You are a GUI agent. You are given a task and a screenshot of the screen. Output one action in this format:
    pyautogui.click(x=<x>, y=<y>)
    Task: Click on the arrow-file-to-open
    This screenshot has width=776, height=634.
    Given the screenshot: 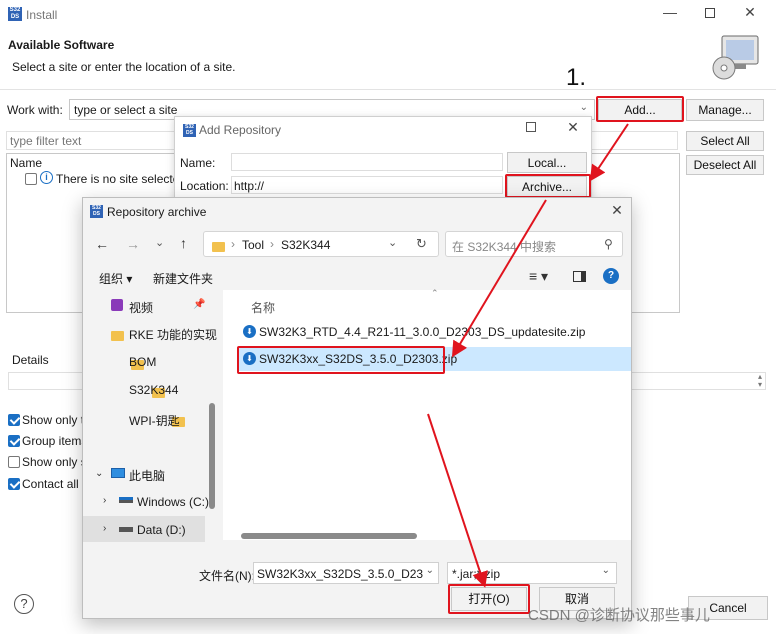 What is the action you would take?
    pyautogui.click(x=457, y=500)
    